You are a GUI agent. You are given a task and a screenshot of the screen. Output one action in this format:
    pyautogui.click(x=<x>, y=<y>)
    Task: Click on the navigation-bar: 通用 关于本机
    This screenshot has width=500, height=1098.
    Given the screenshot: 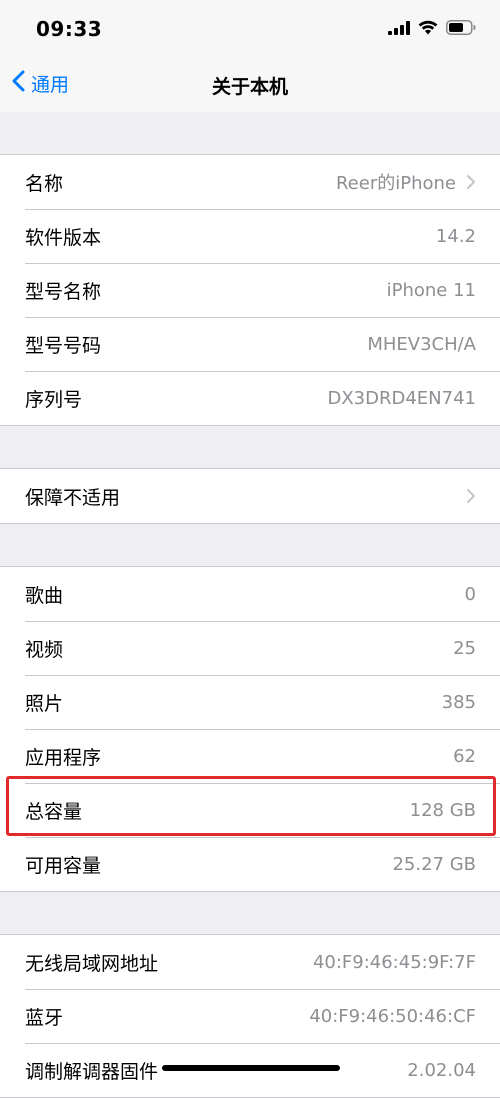 What is the action you would take?
    pyautogui.click(x=250, y=85)
    